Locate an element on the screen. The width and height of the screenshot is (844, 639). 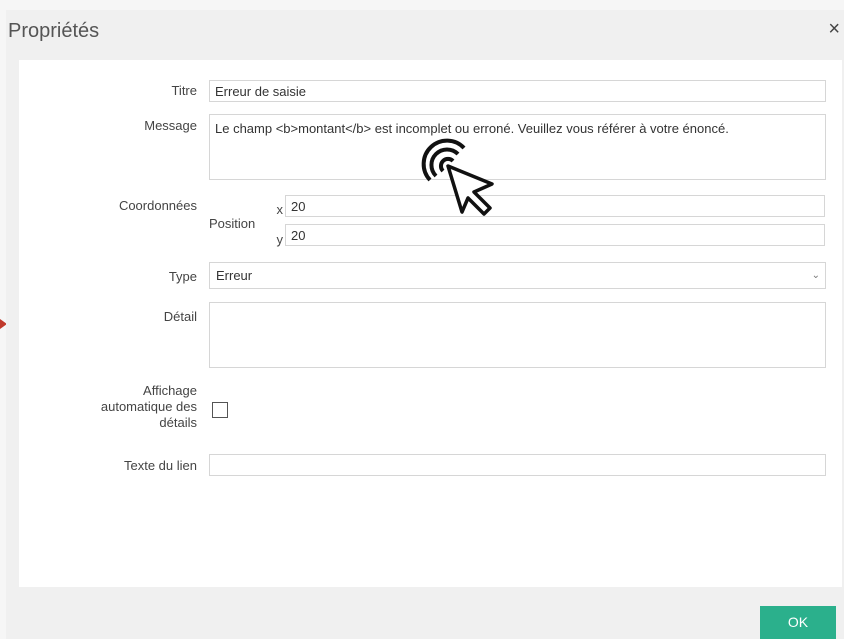
y-label: y is located at coordinates (280, 239).